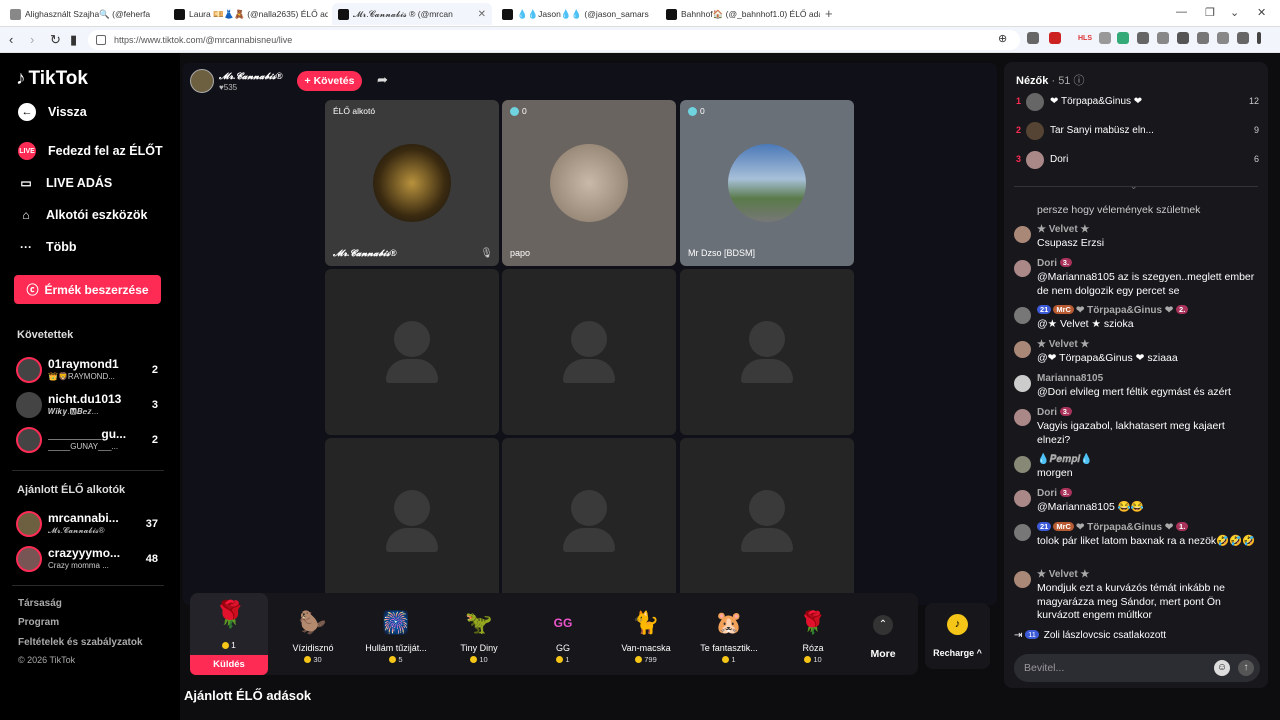  Describe the element at coordinates (1137, 160) in the screenshot. I see `top-viewer: 3 Dori 6` at that location.